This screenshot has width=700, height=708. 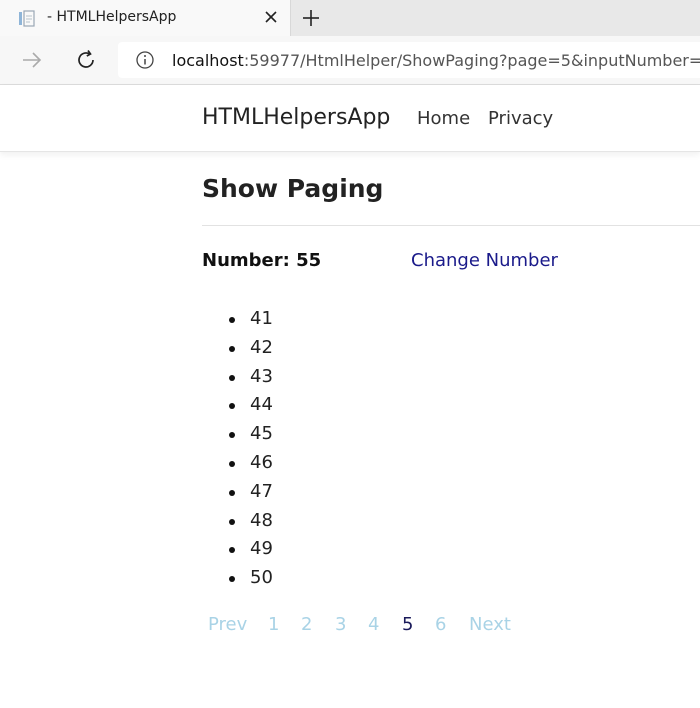 What do you see at coordinates (311, 18) in the screenshot?
I see `new-tab-icon` at bounding box center [311, 18].